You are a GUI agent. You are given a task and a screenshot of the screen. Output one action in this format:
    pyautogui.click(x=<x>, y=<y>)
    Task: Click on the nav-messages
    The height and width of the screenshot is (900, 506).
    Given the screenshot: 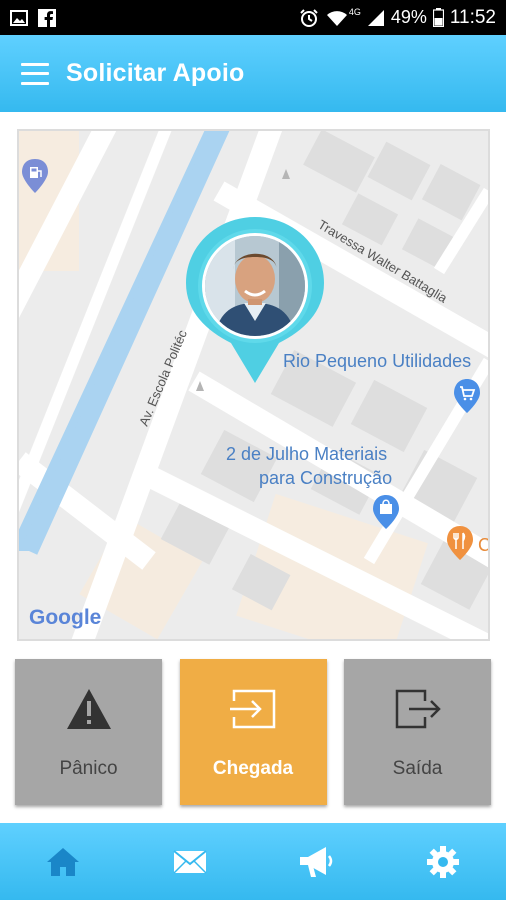 What is the action you would take?
    pyautogui.click(x=190, y=862)
    